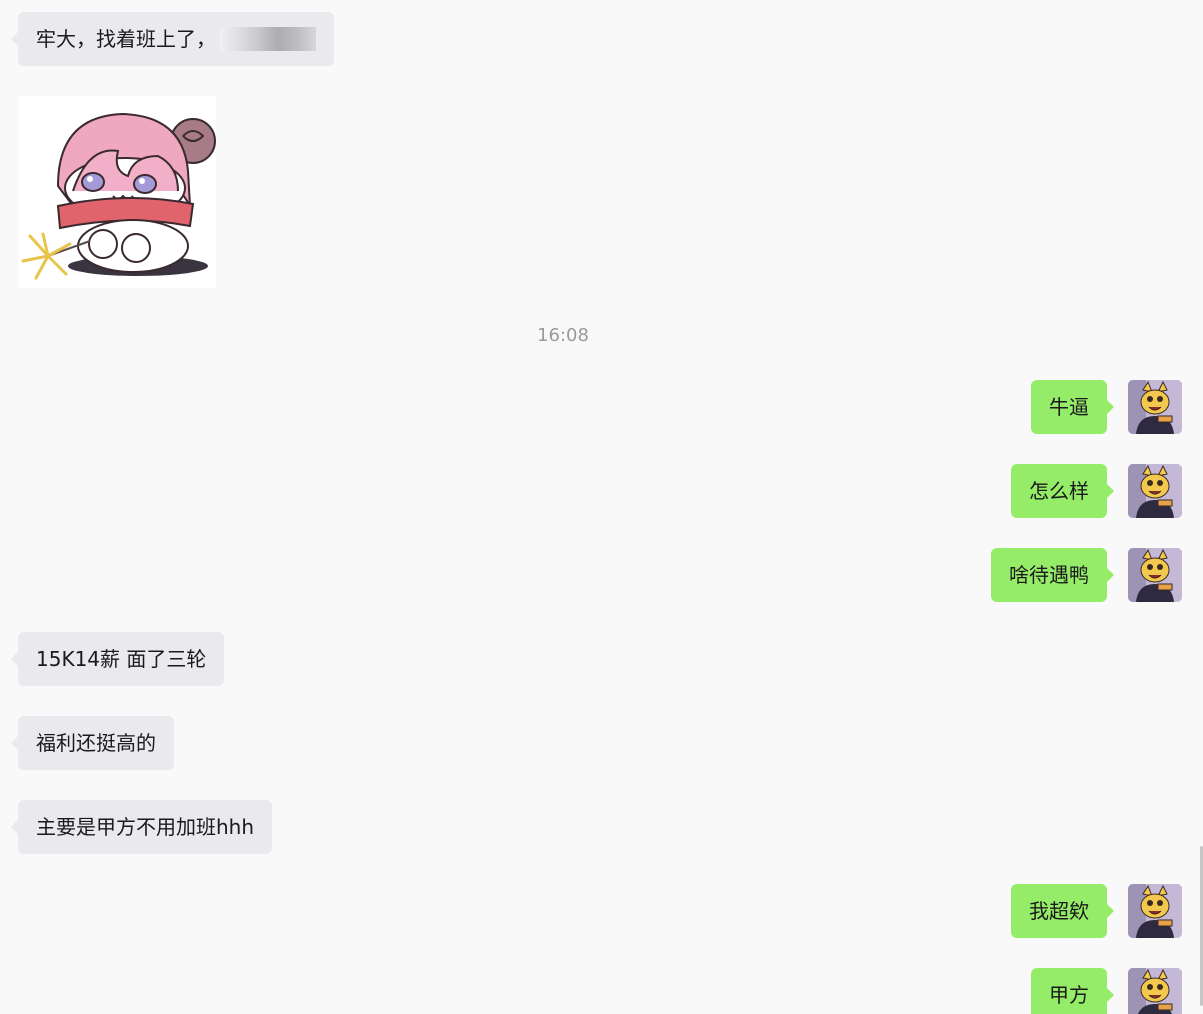 The width and height of the screenshot is (1203, 1014). I want to click on outgoing-message-bubble: 我超欸, so click(1062, 911).